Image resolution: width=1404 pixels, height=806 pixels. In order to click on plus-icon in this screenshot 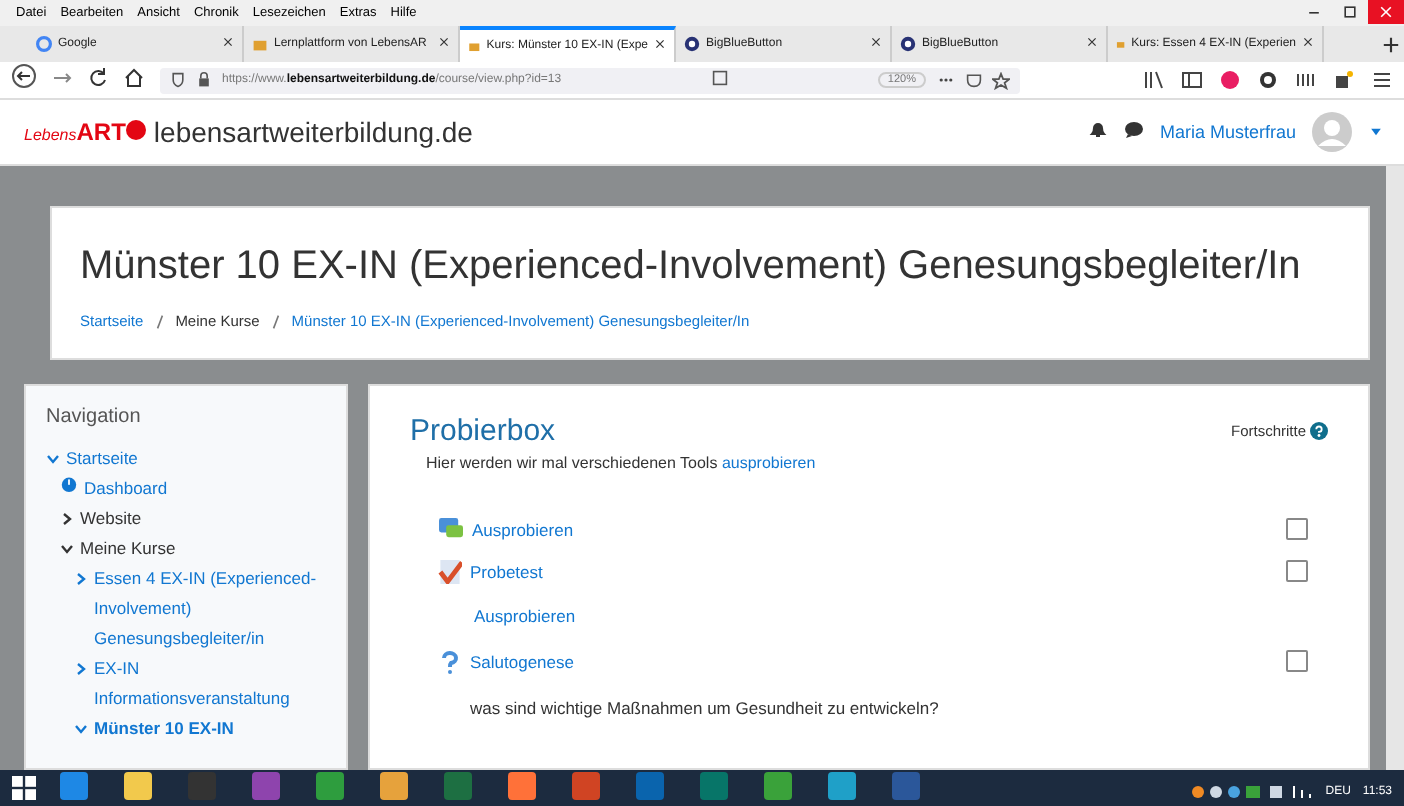, I will do `click(1390, 44)`.